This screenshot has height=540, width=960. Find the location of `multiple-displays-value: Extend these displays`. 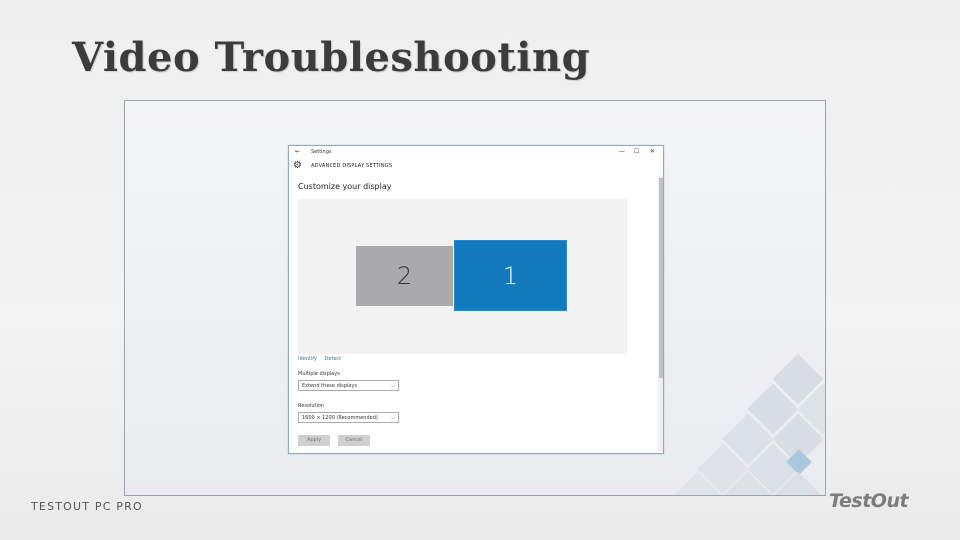

multiple-displays-value: Extend these displays is located at coordinates (329, 386).